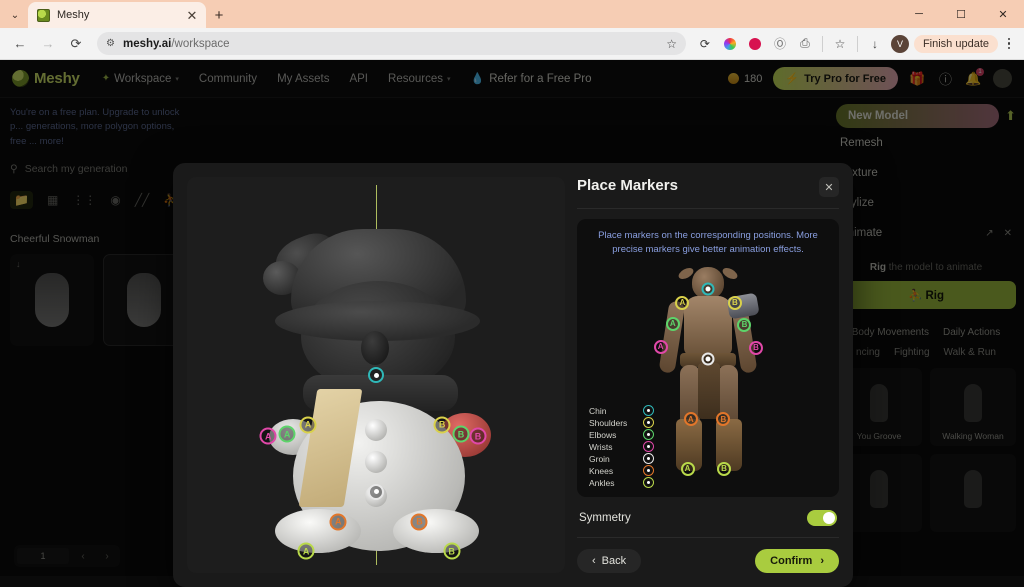 The width and height of the screenshot is (1024, 587). Describe the element at coordinates (708, 555) in the screenshot. I see `dialog-footer: ‹ Back Confirm ›` at that location.